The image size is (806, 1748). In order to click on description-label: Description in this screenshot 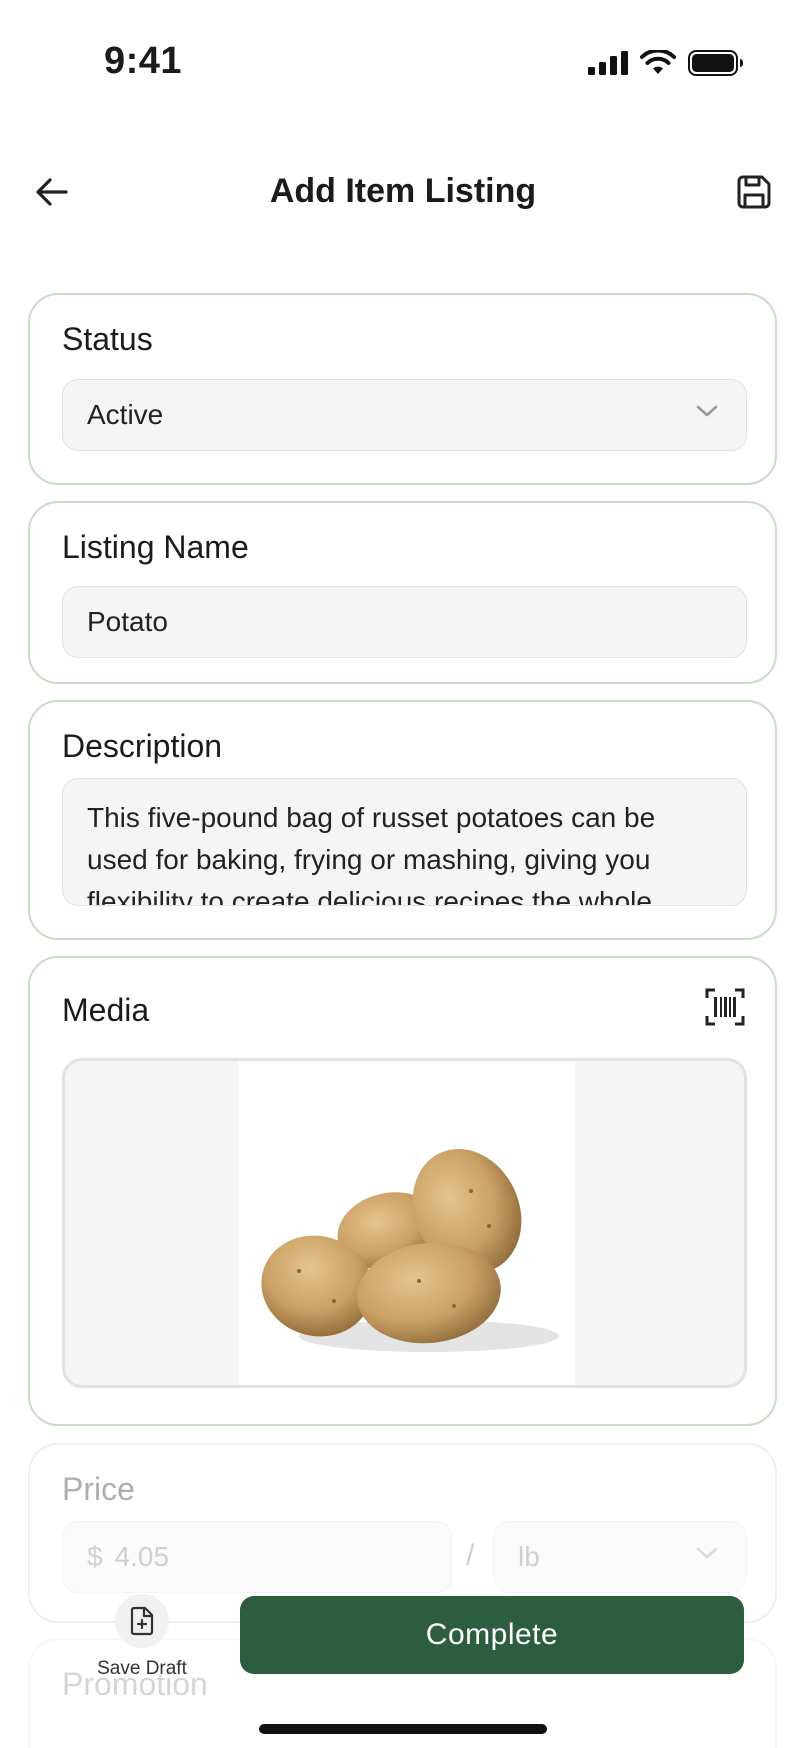, I will do `click(142, 746)`.